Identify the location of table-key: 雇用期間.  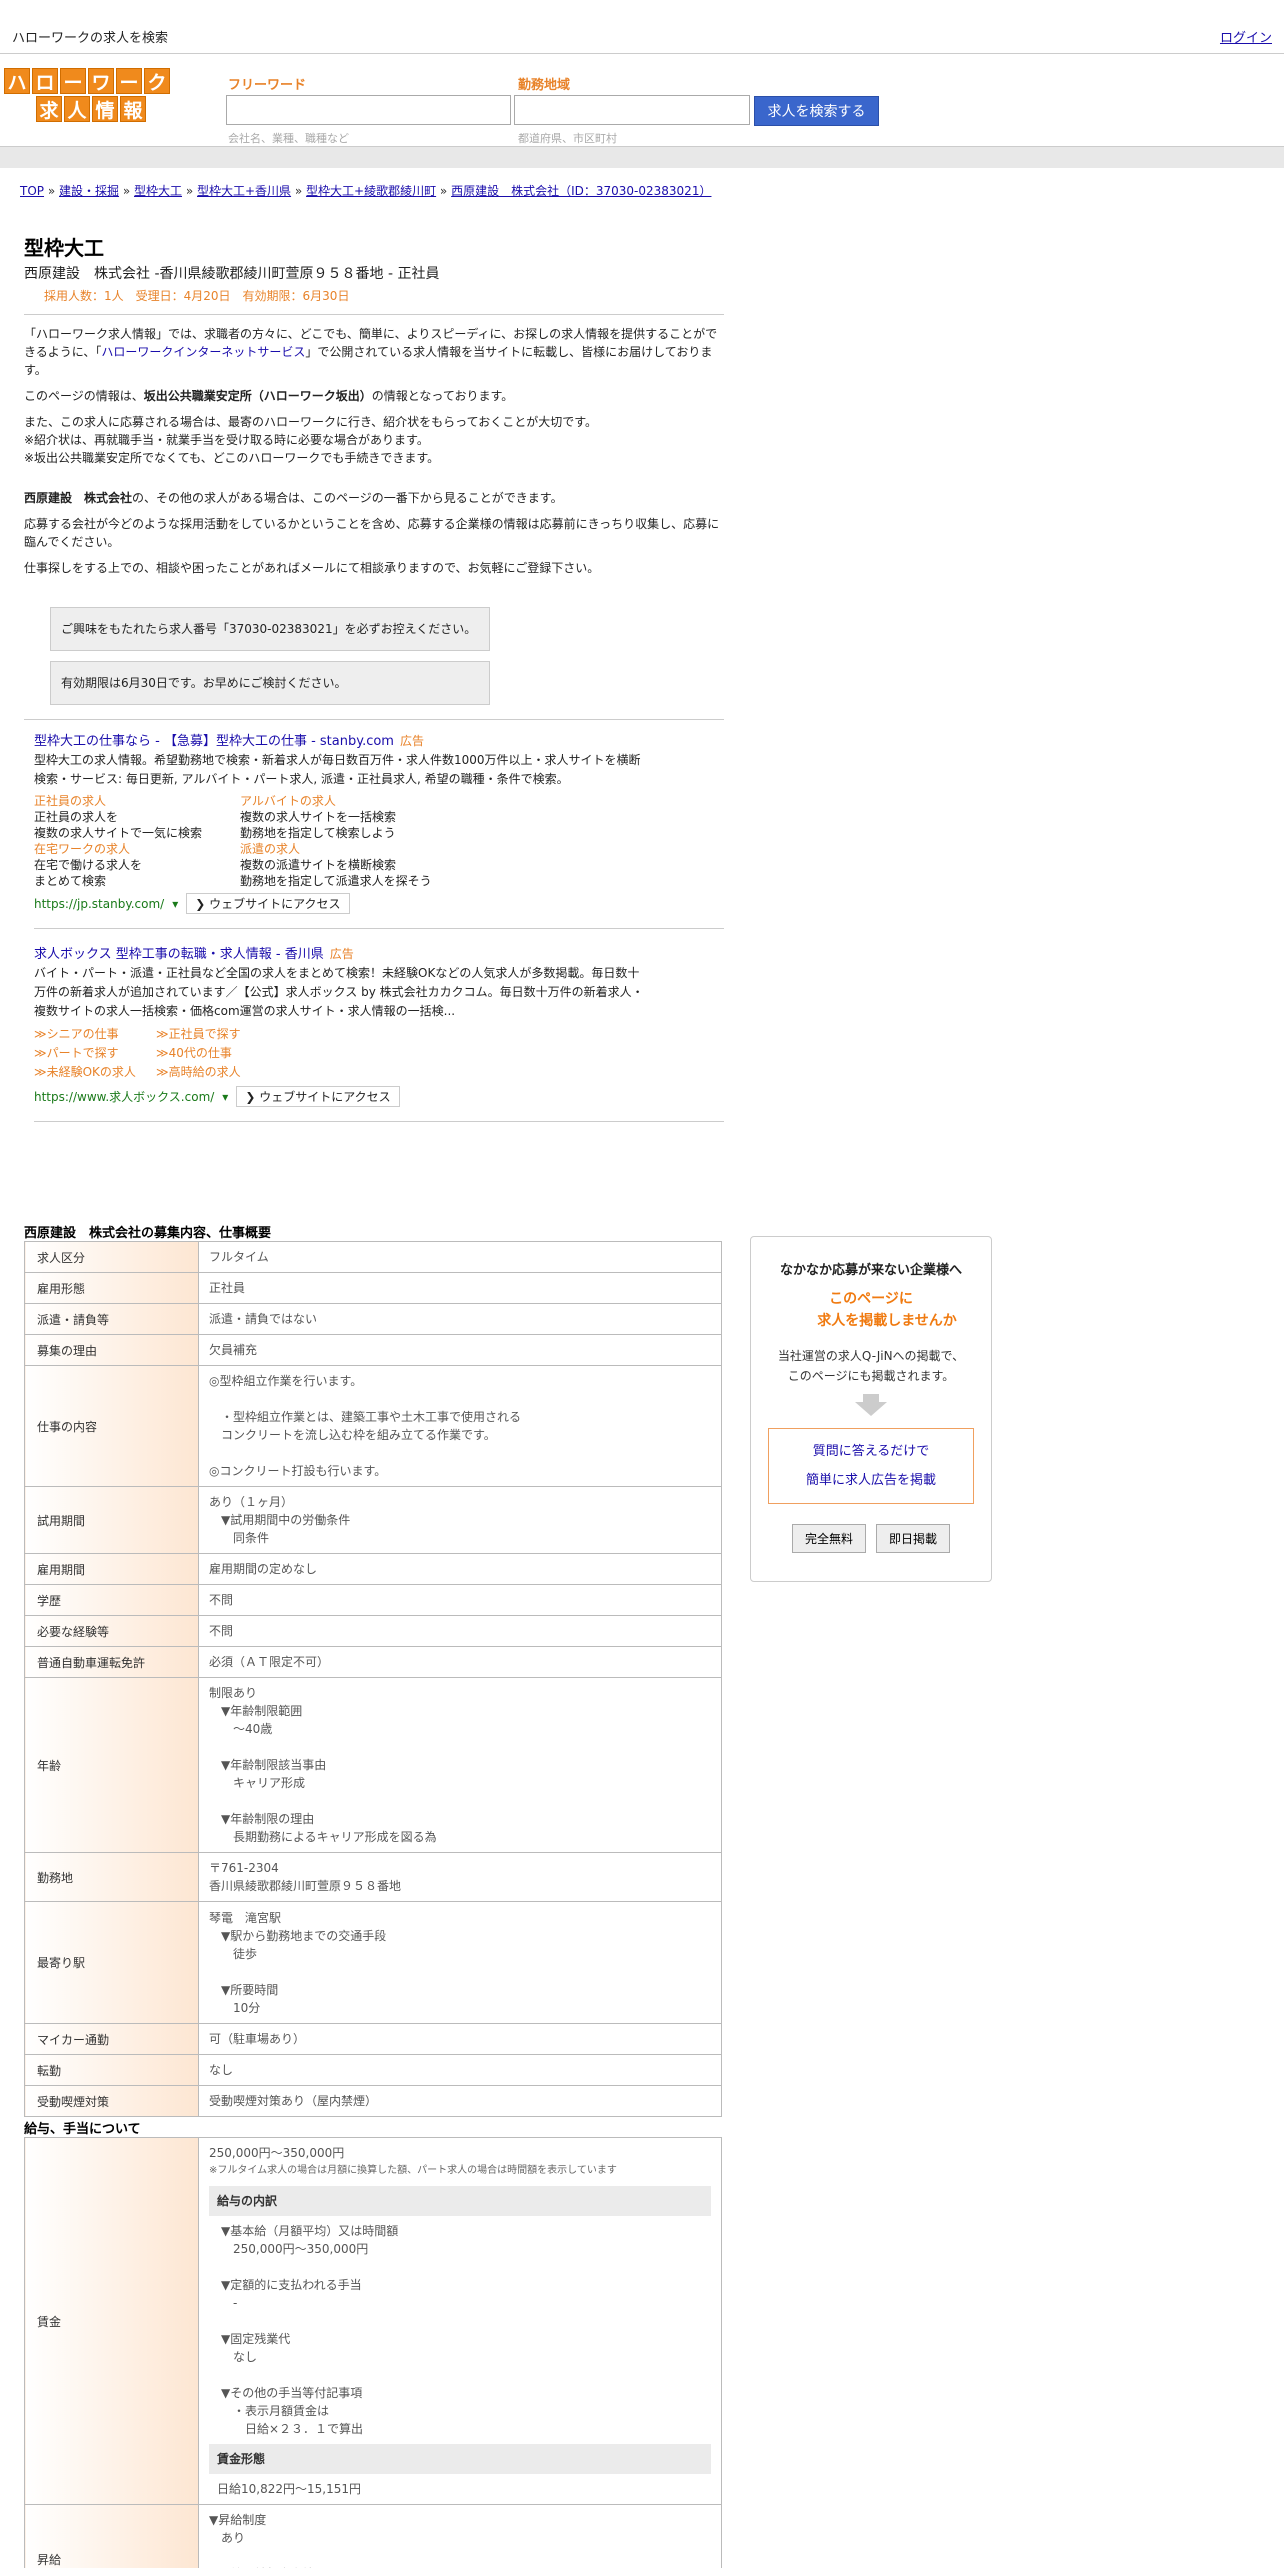
(111, 1569).